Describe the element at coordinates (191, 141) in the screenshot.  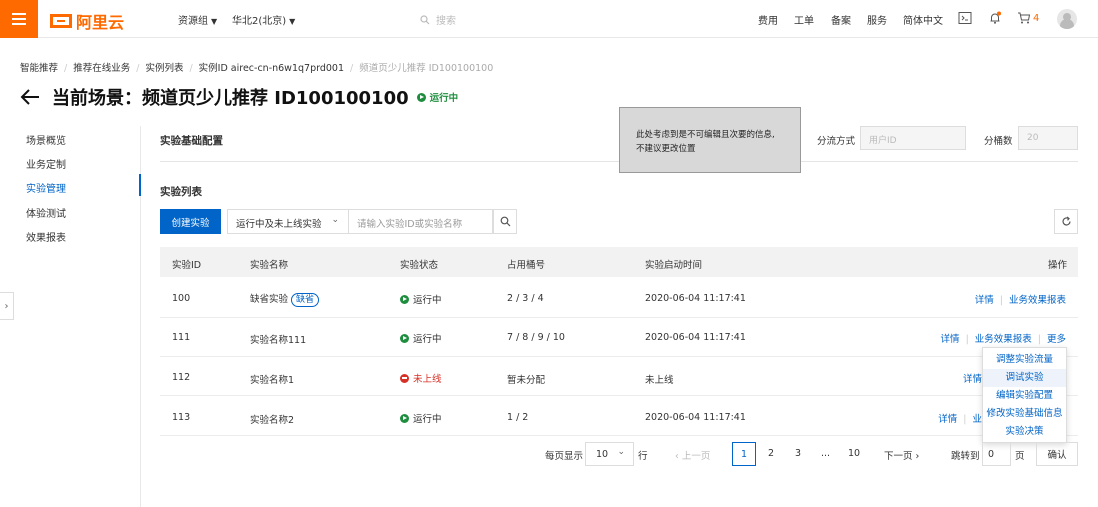
I see `config-section-title: 实验基础配置` at that location.